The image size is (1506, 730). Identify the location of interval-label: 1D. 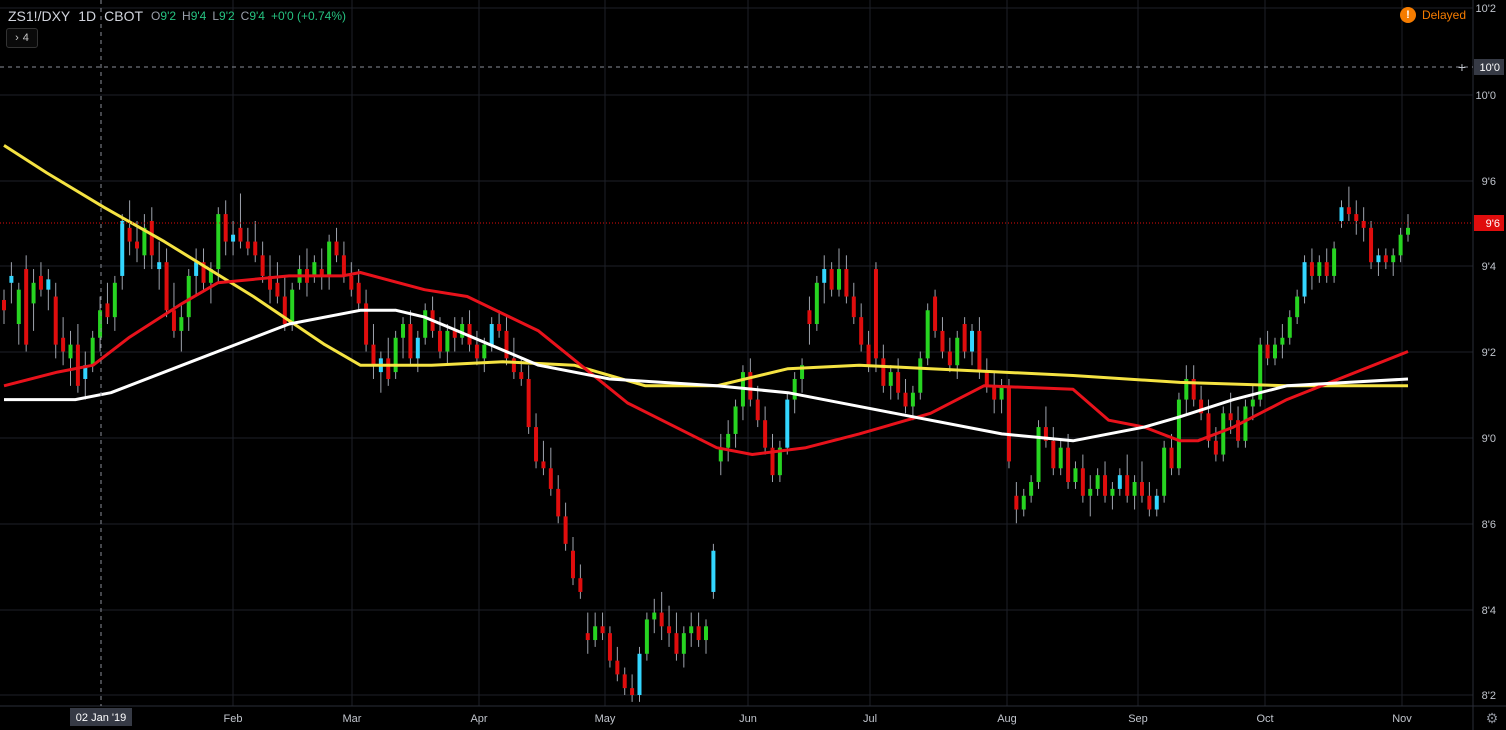
(87, 16).